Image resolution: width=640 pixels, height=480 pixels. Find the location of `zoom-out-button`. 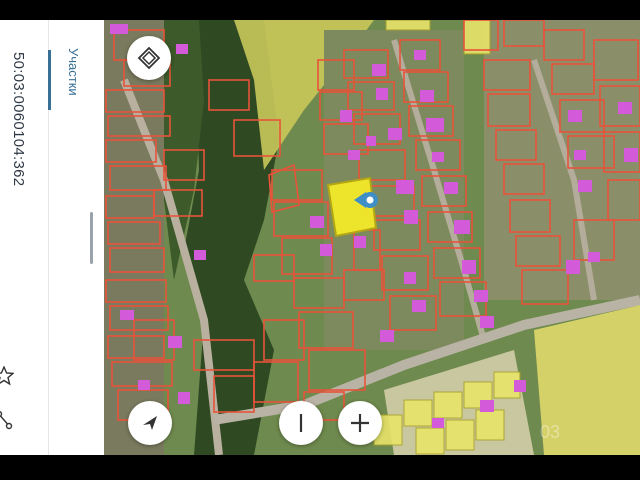

zoom-out-button is located at coordinates (301, 423).